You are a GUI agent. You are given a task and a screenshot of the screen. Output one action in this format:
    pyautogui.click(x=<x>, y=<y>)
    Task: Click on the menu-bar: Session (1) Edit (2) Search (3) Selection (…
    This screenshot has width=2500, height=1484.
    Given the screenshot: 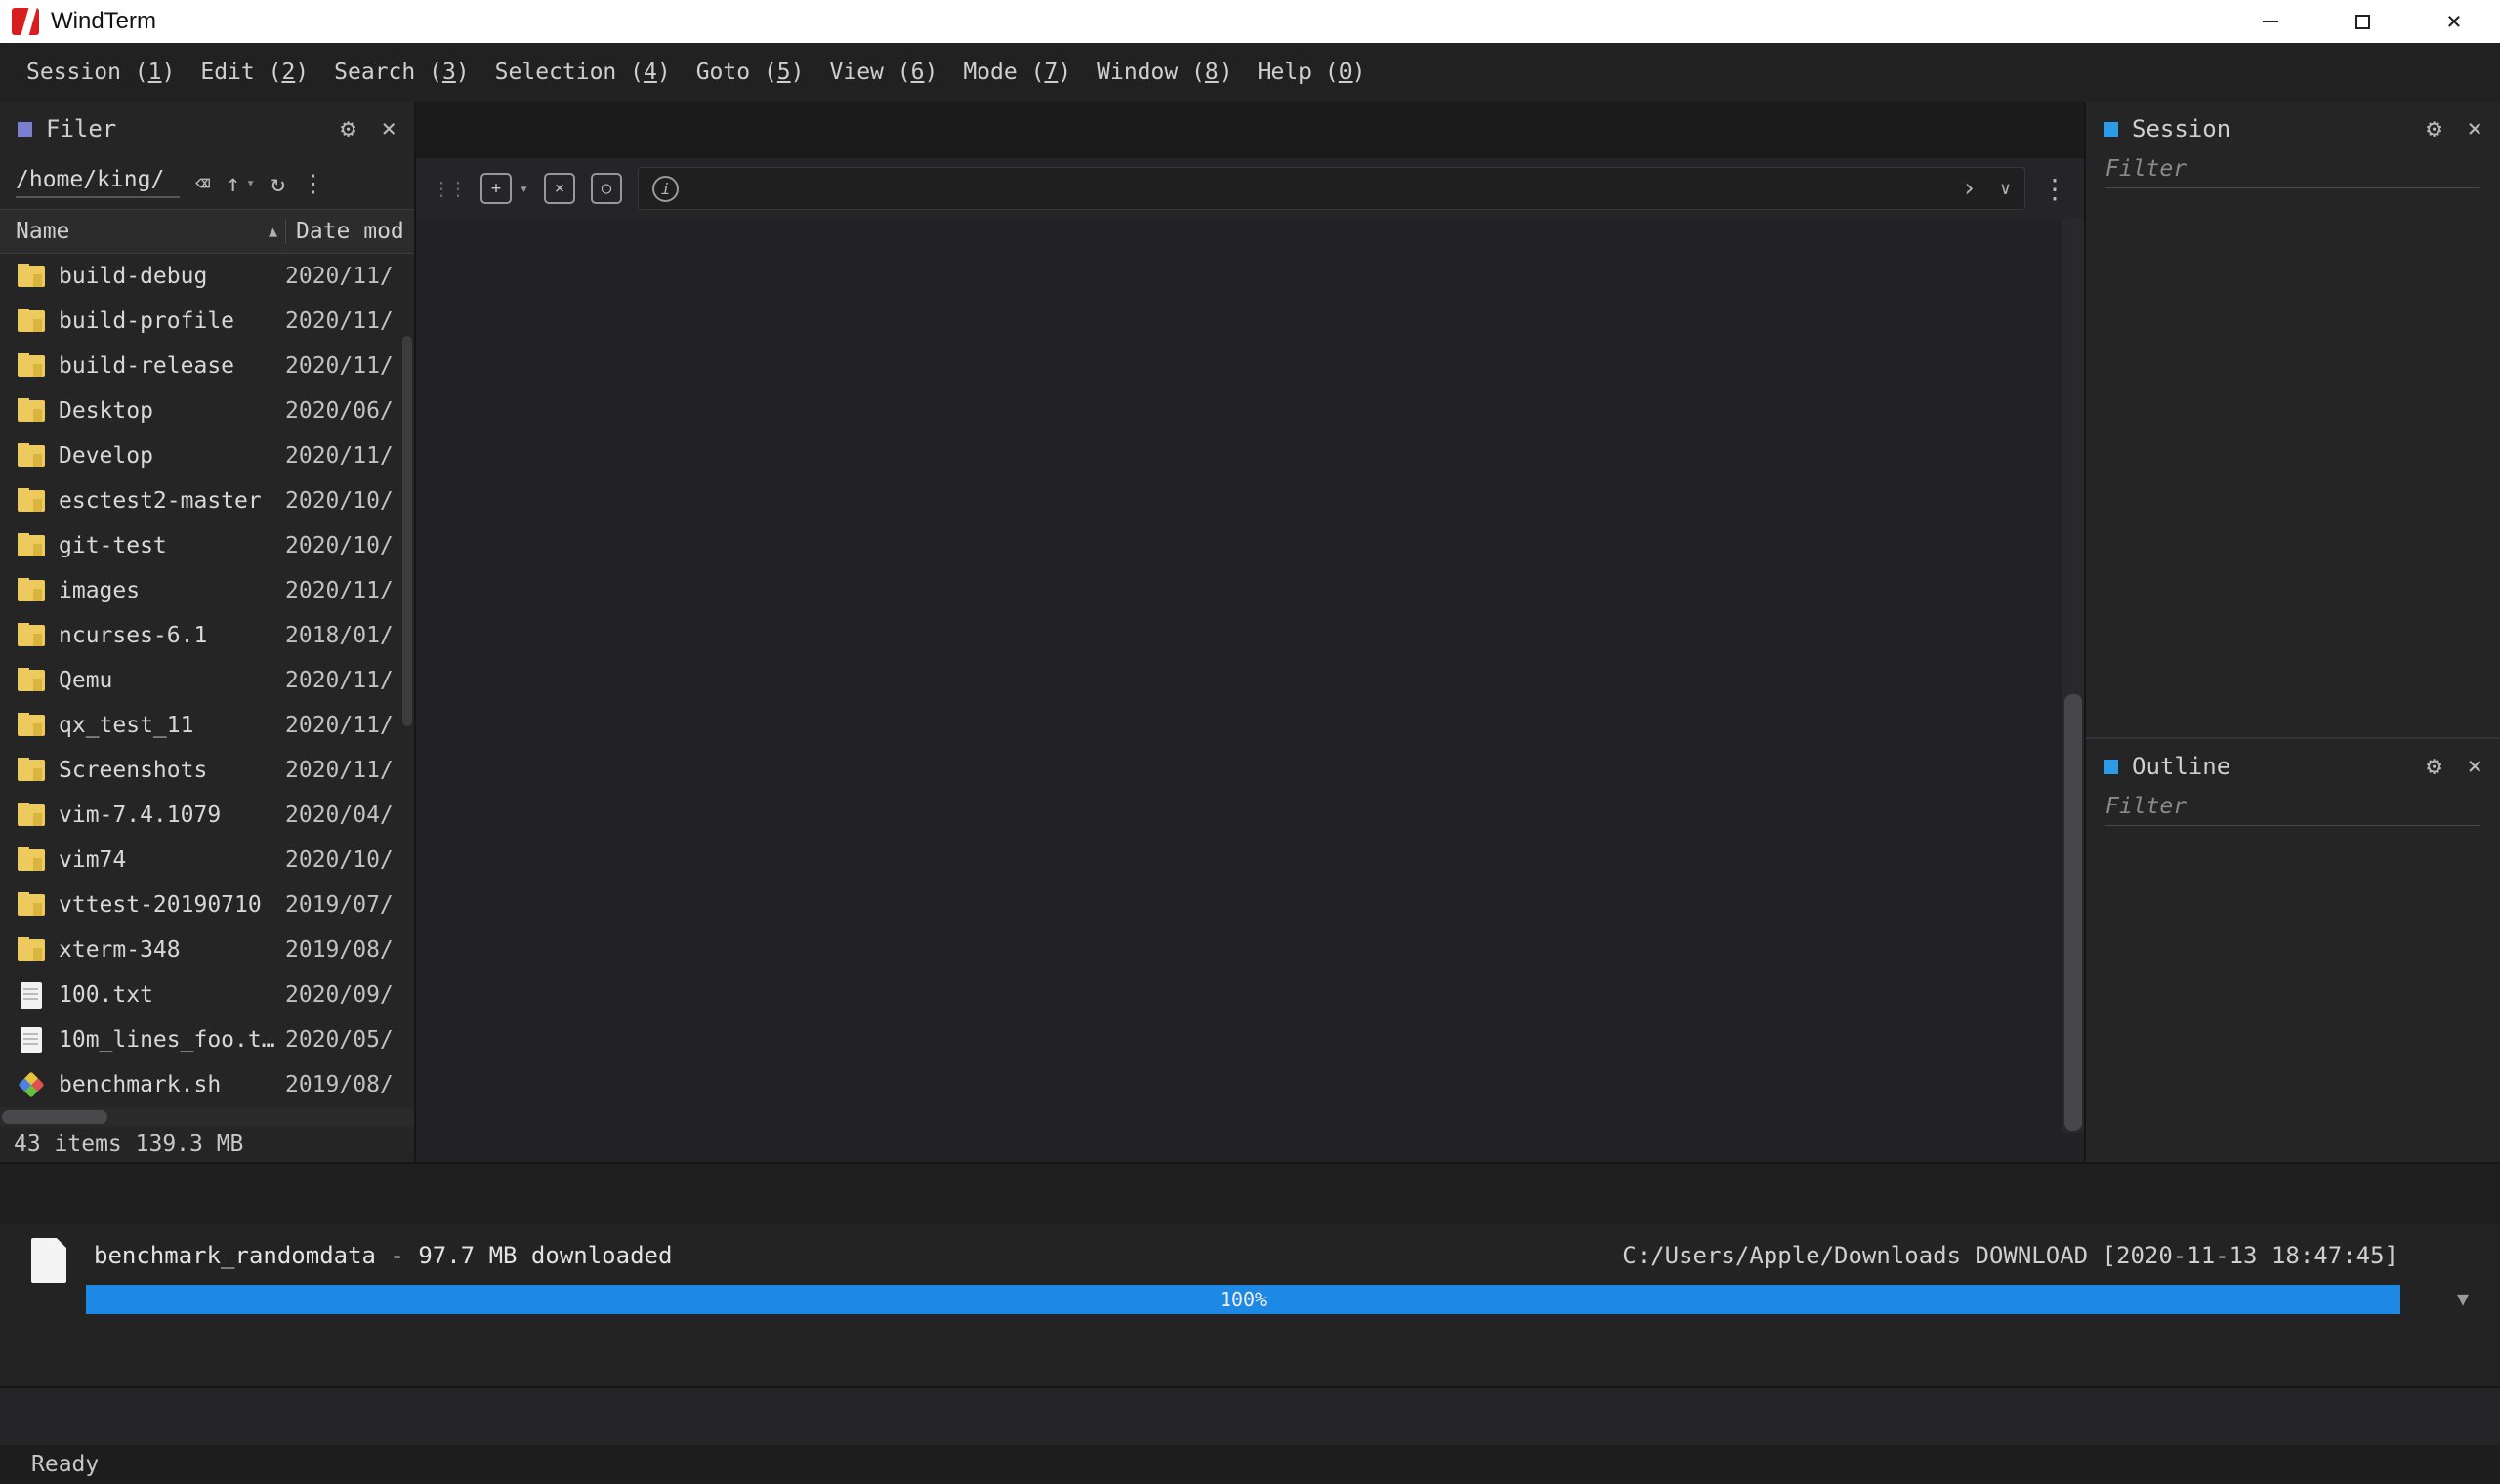 What is the action you would take?
    pyautogui.click(x=1250, y=72)
    